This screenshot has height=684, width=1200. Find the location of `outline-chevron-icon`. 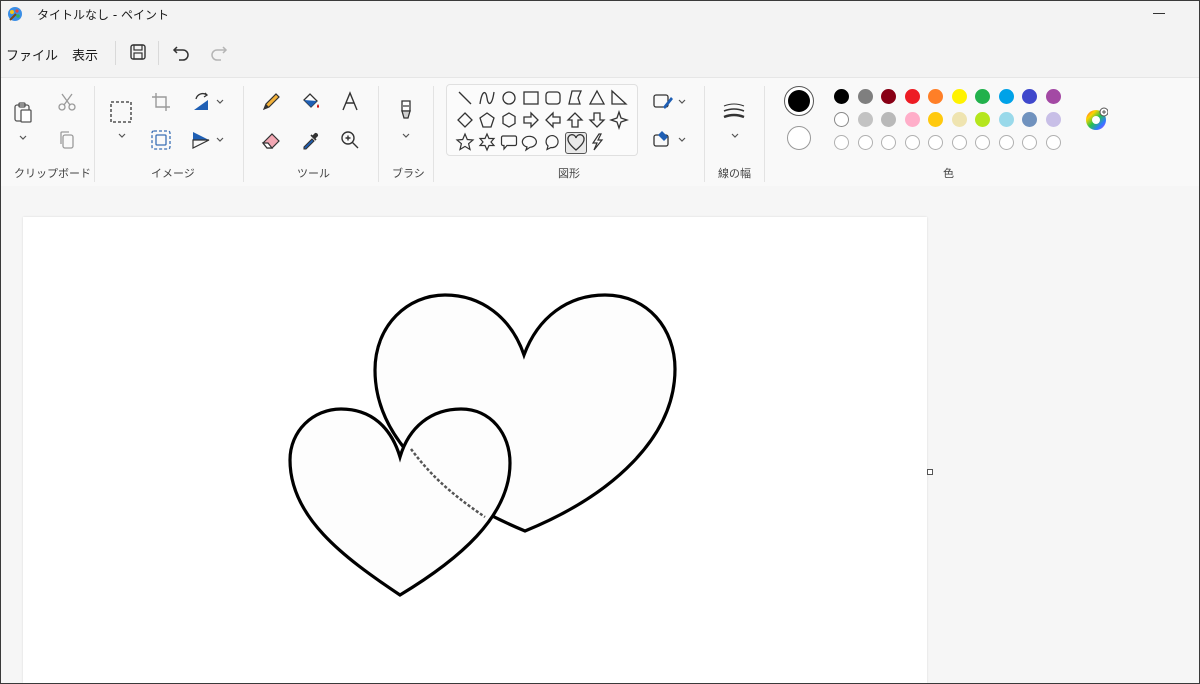

outline-chevron-icon is located at coordinates (682, 102).